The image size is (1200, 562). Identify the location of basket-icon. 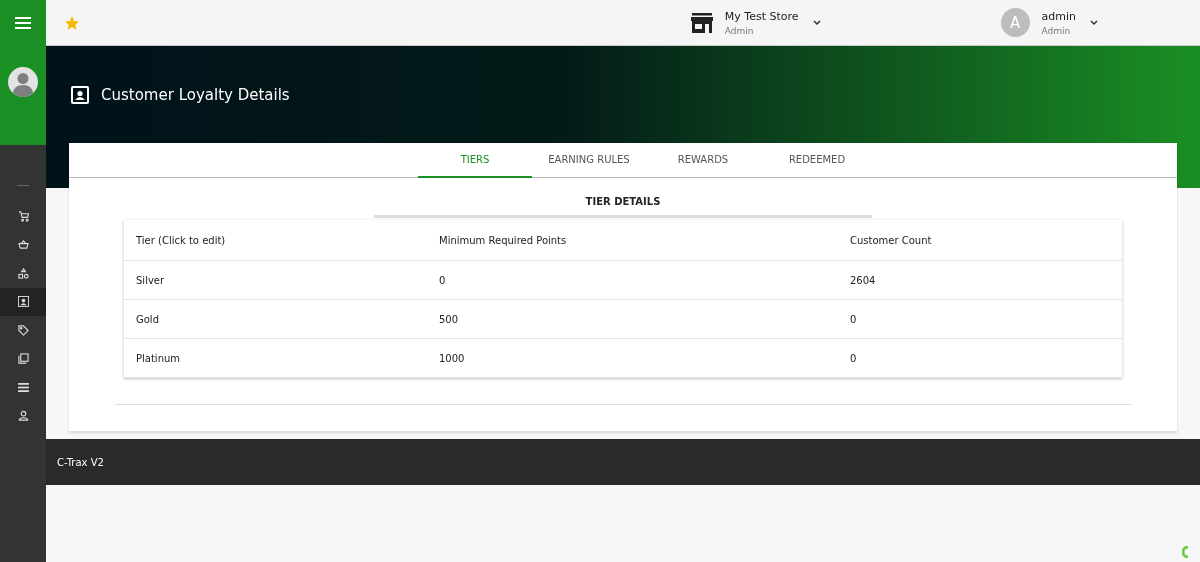
(23, 245).